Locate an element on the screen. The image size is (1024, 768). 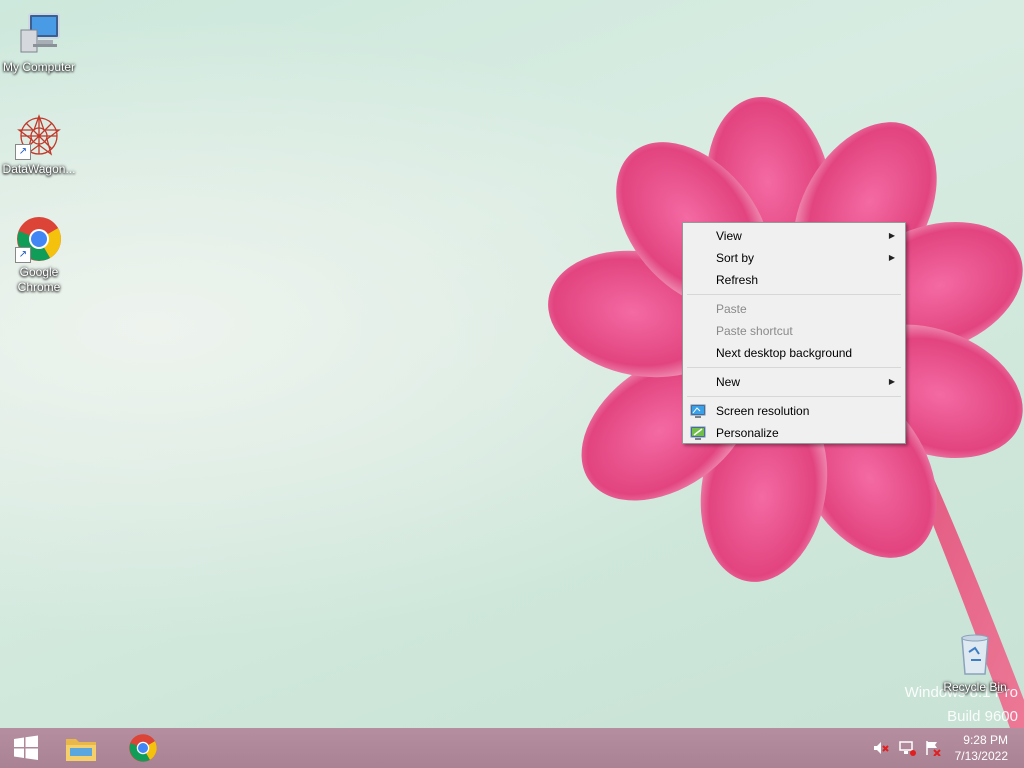
os-watermark-build: Build 9600 is located at coordinates (982, 716).